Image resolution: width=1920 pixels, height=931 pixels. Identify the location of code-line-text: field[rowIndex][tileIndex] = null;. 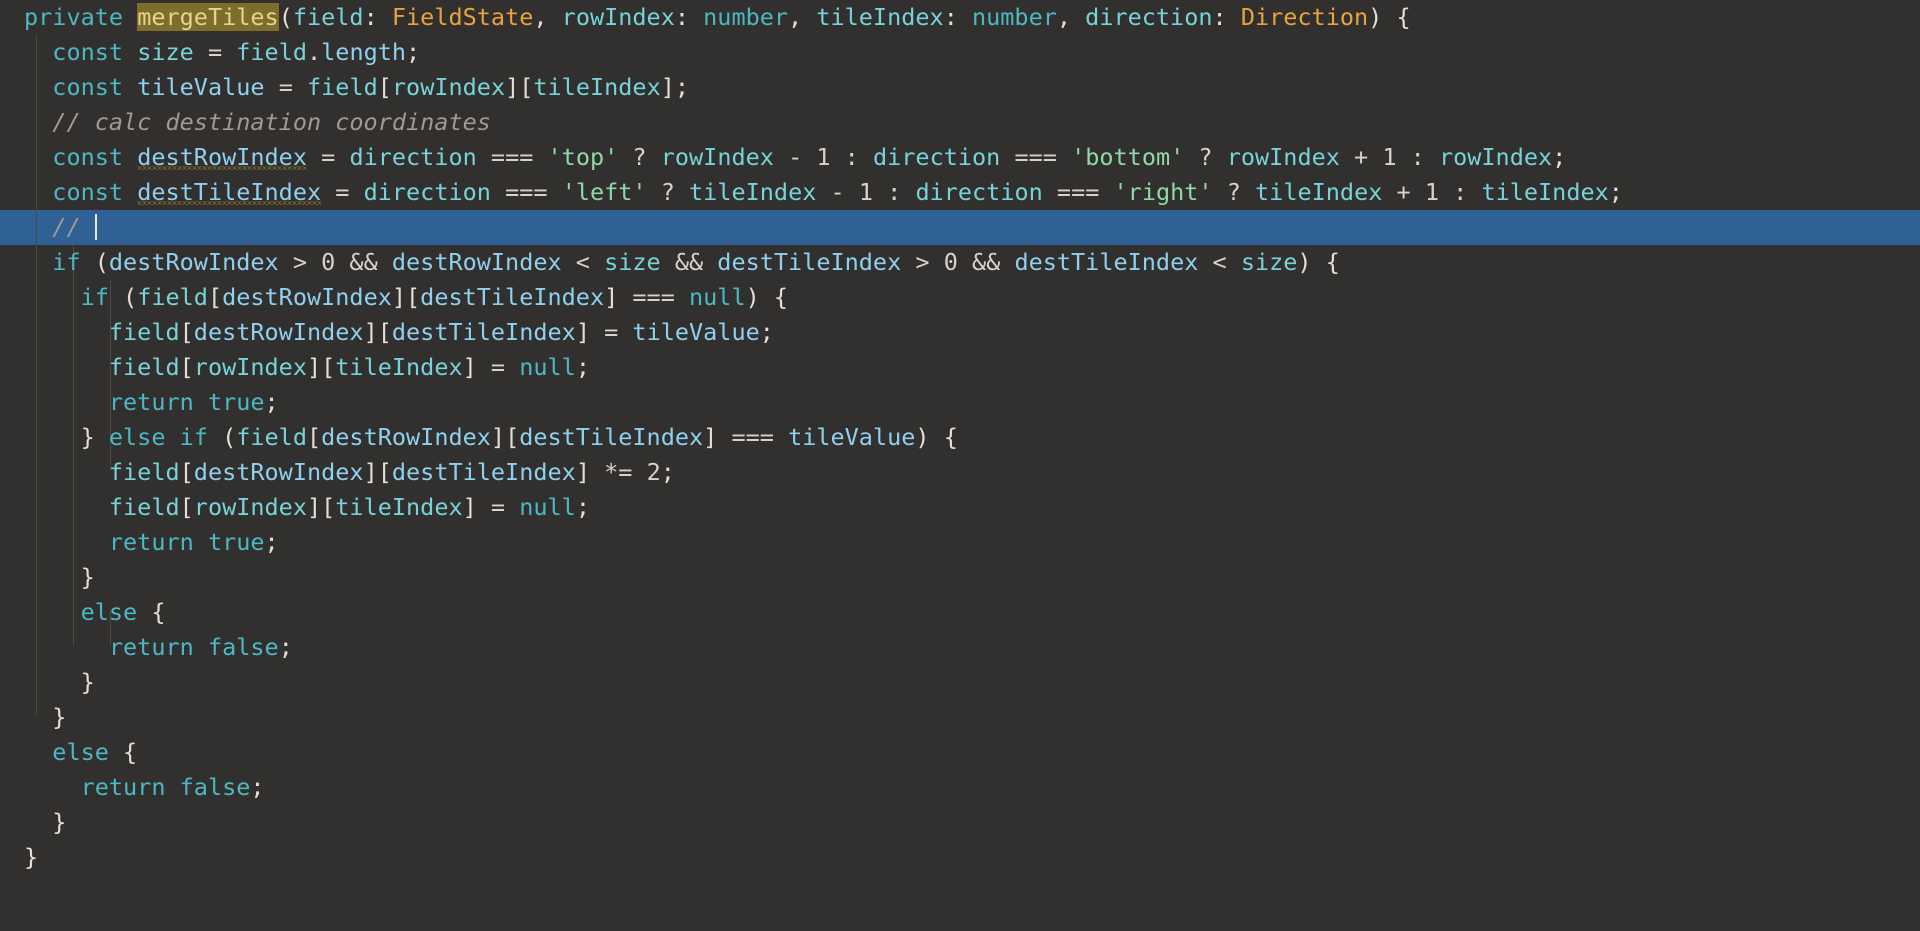
(349, 367).